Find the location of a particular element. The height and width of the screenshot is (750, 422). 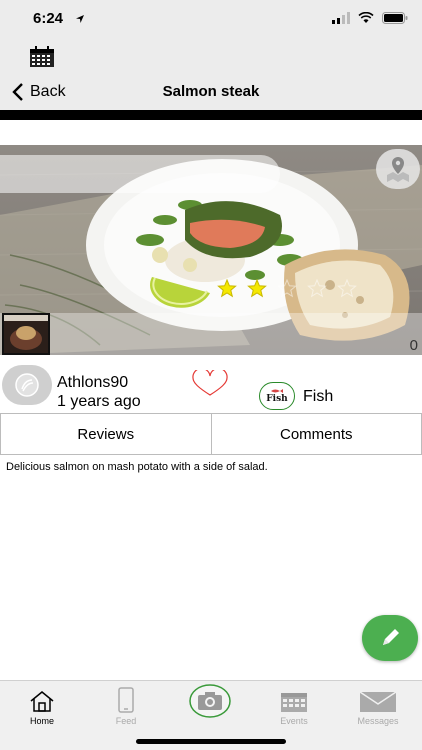

envelope-icon is located at coordinates (378, 701).